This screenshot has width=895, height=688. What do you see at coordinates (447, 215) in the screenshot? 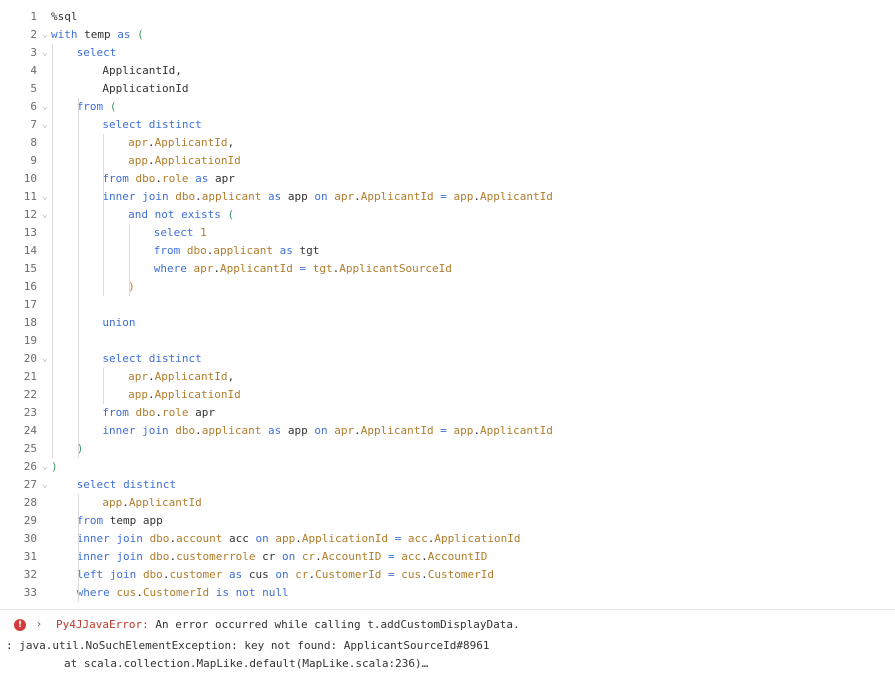
I see `code-line: 12 ⌄ and not exists (` at bounding box center [447, 215].